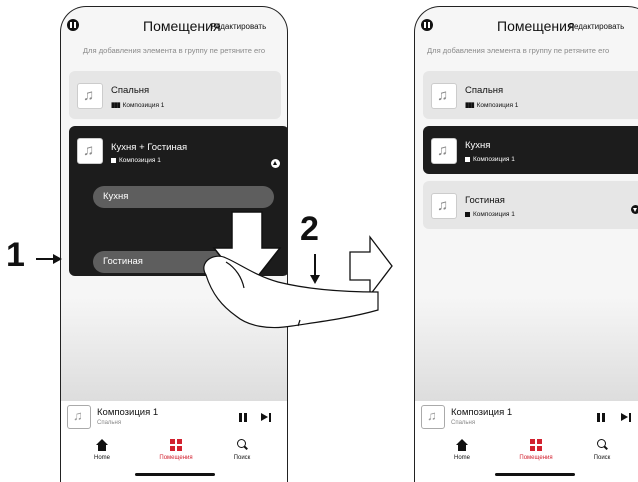 The image size is (638, 482). What do you see at coordinates (371, 266) in the screenshot?
I see `outline-right-arrow-icon` at bounding box center [371, 266].